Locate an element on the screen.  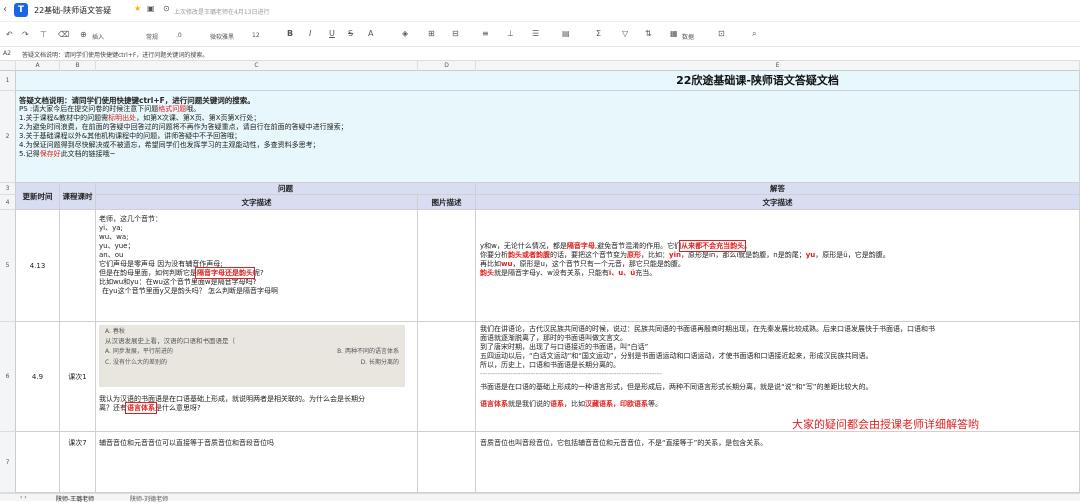
row6-lesson: 课次1 is located at coordinates (78, 377).